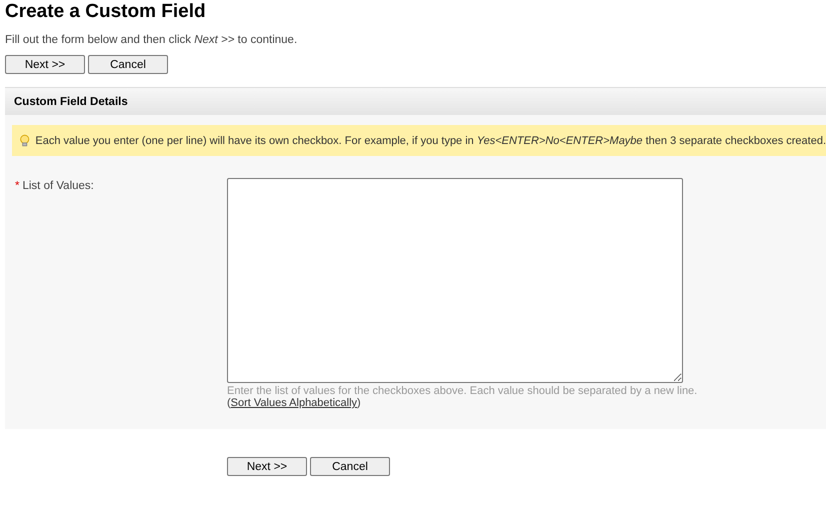 Image resolution: width=826 pixels, height=505 pixels. What do you see at coordinates (359, 403) in the screenshot?
I see `paren-text: )` at bounding box center [359, 403].